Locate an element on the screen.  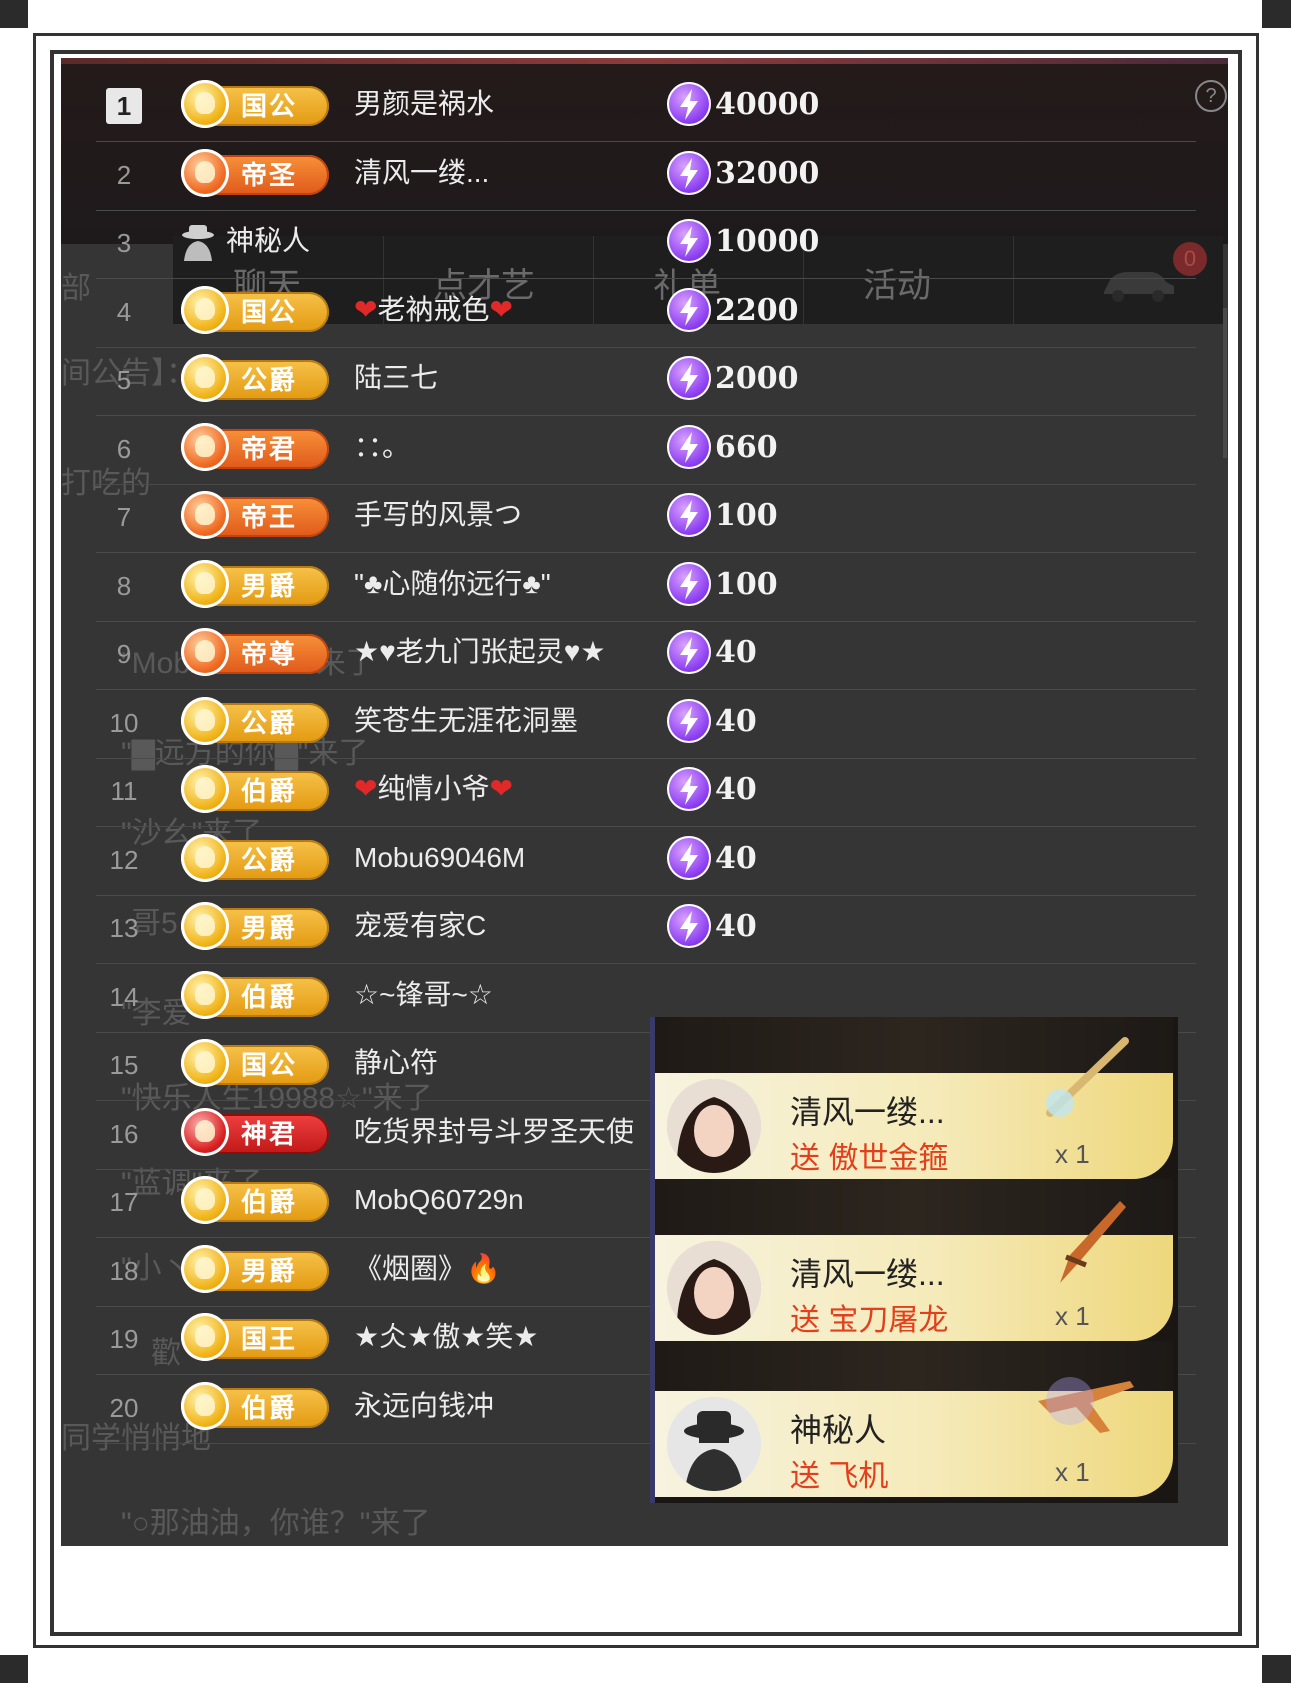
username: 男颜是祸水 is located at coordinates (424, 104).